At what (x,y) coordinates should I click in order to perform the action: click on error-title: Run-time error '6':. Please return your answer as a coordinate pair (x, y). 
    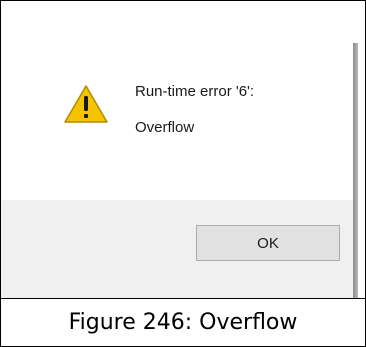
    Looking at the image, I should click on (195, 91).